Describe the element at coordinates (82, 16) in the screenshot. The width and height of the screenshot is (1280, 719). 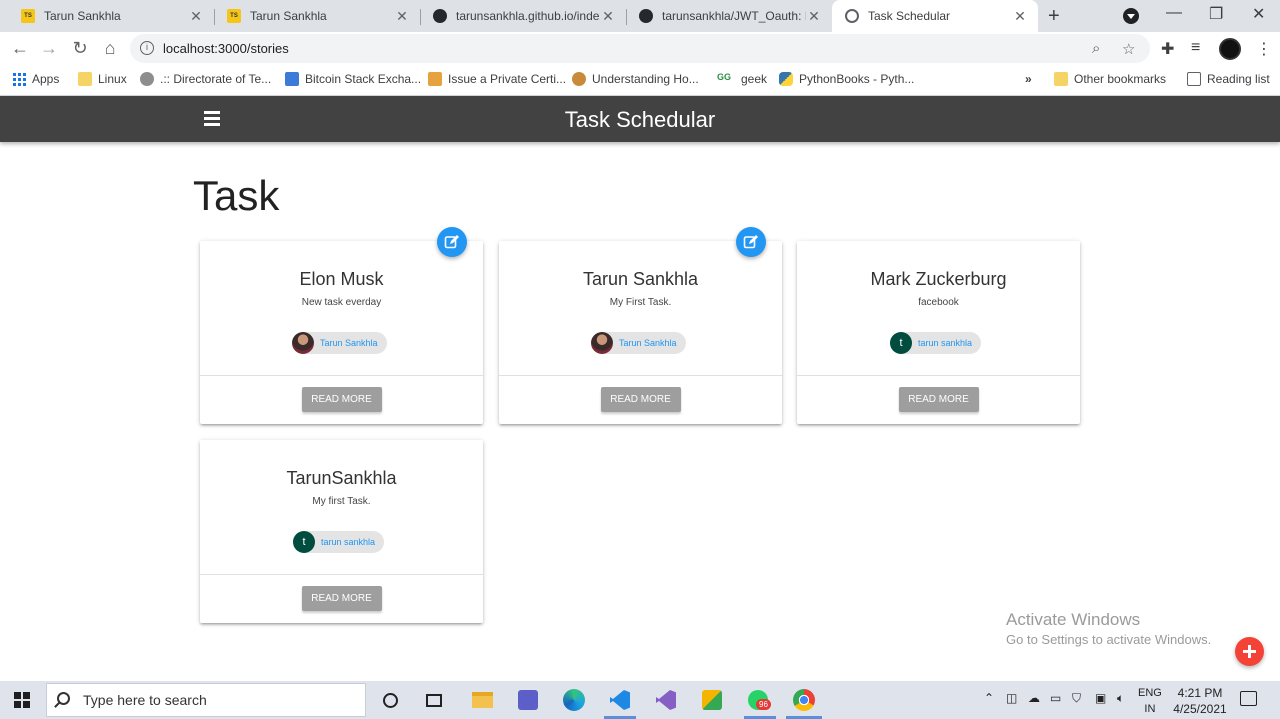
I see `tab-title: Tarun Sankhla` at that location.